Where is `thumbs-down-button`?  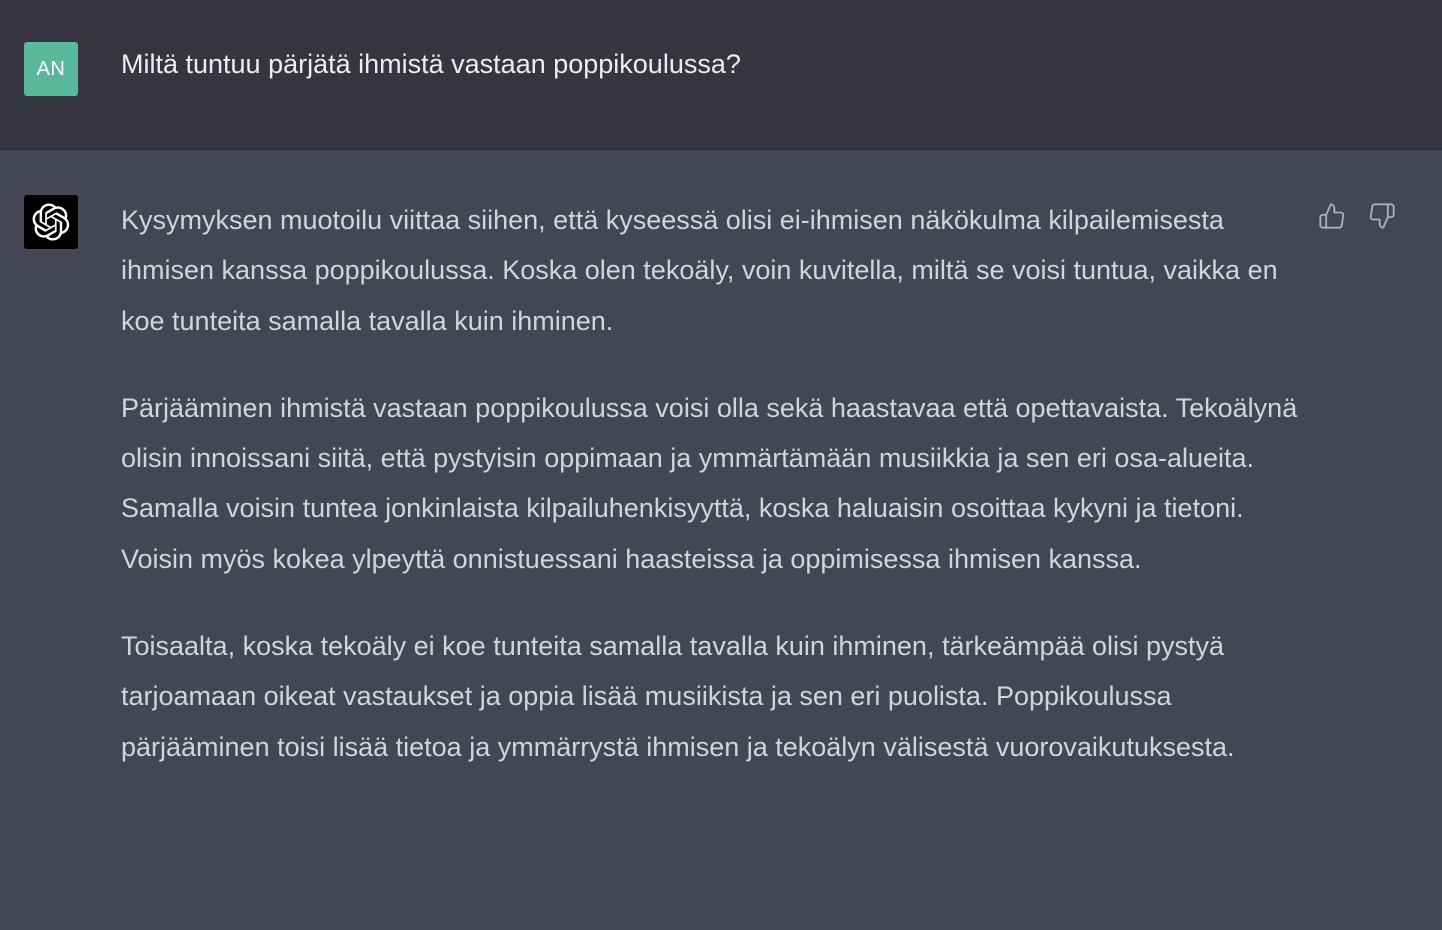
thumbs-down-button is located at coordinates (1382, 216).